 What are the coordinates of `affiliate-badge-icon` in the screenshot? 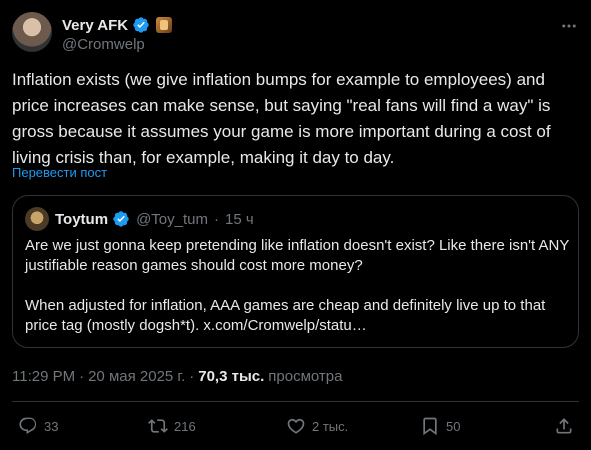 It's located at (164, 25).